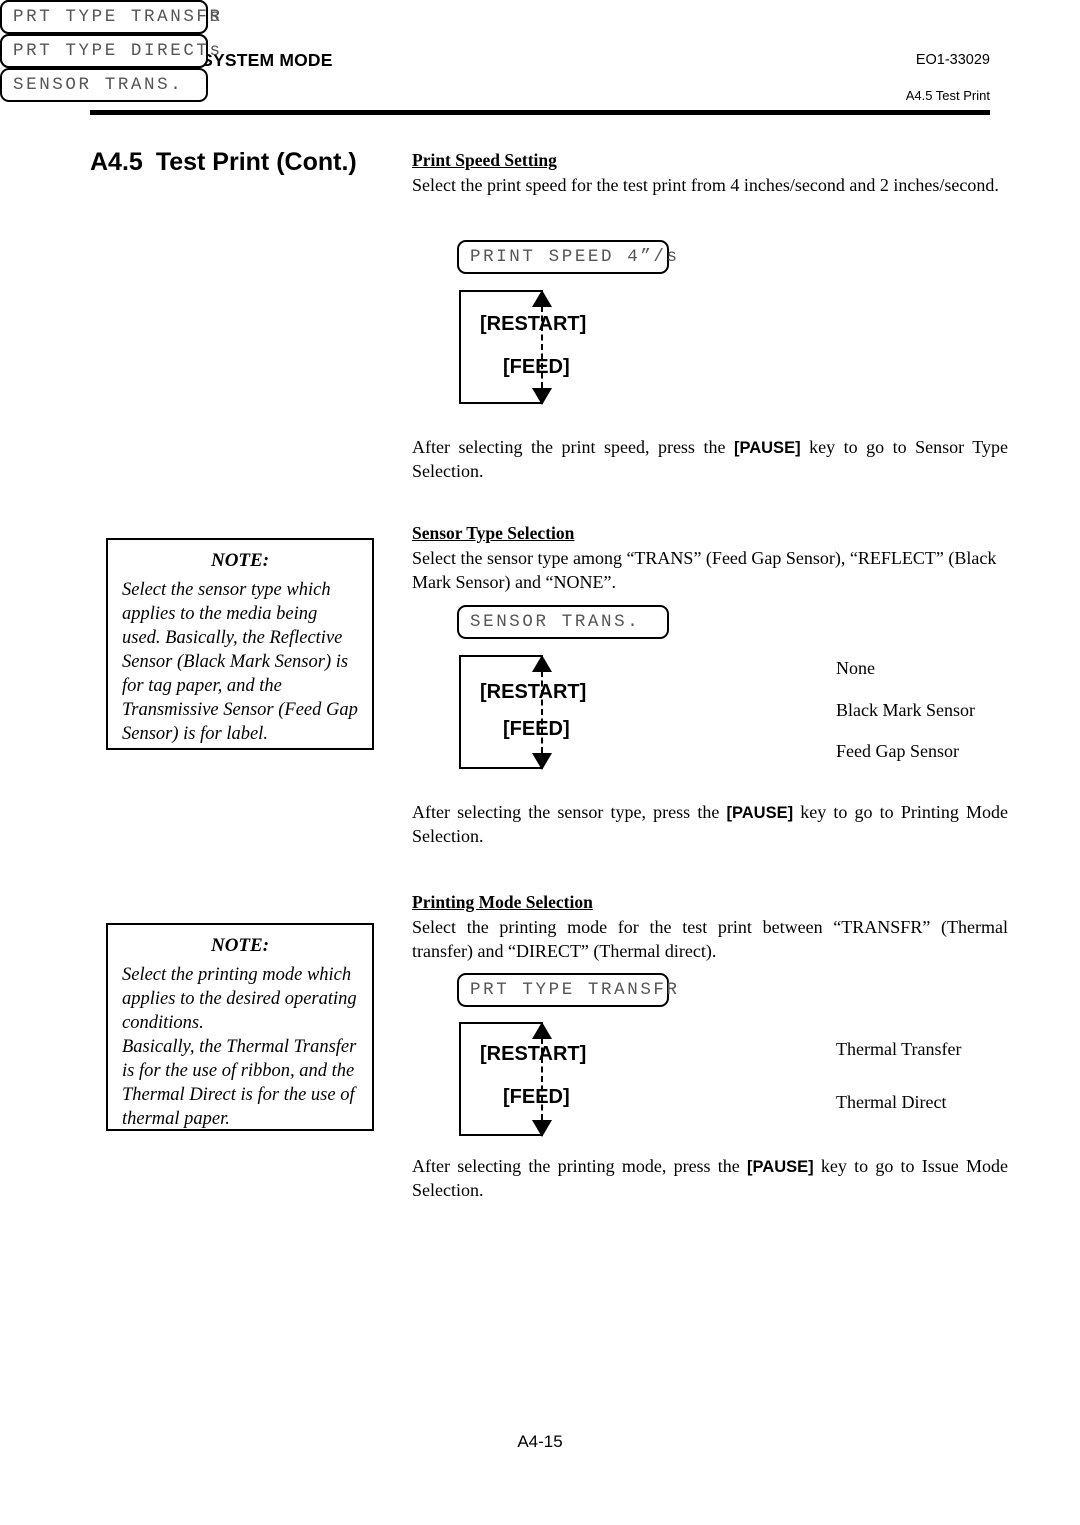 Image resolution: width=1080 pixels, height=1525 pixels. Describe the element at coordinates (116, 162) in the screenshot. I see `page-title-number: A4.5` at that location.